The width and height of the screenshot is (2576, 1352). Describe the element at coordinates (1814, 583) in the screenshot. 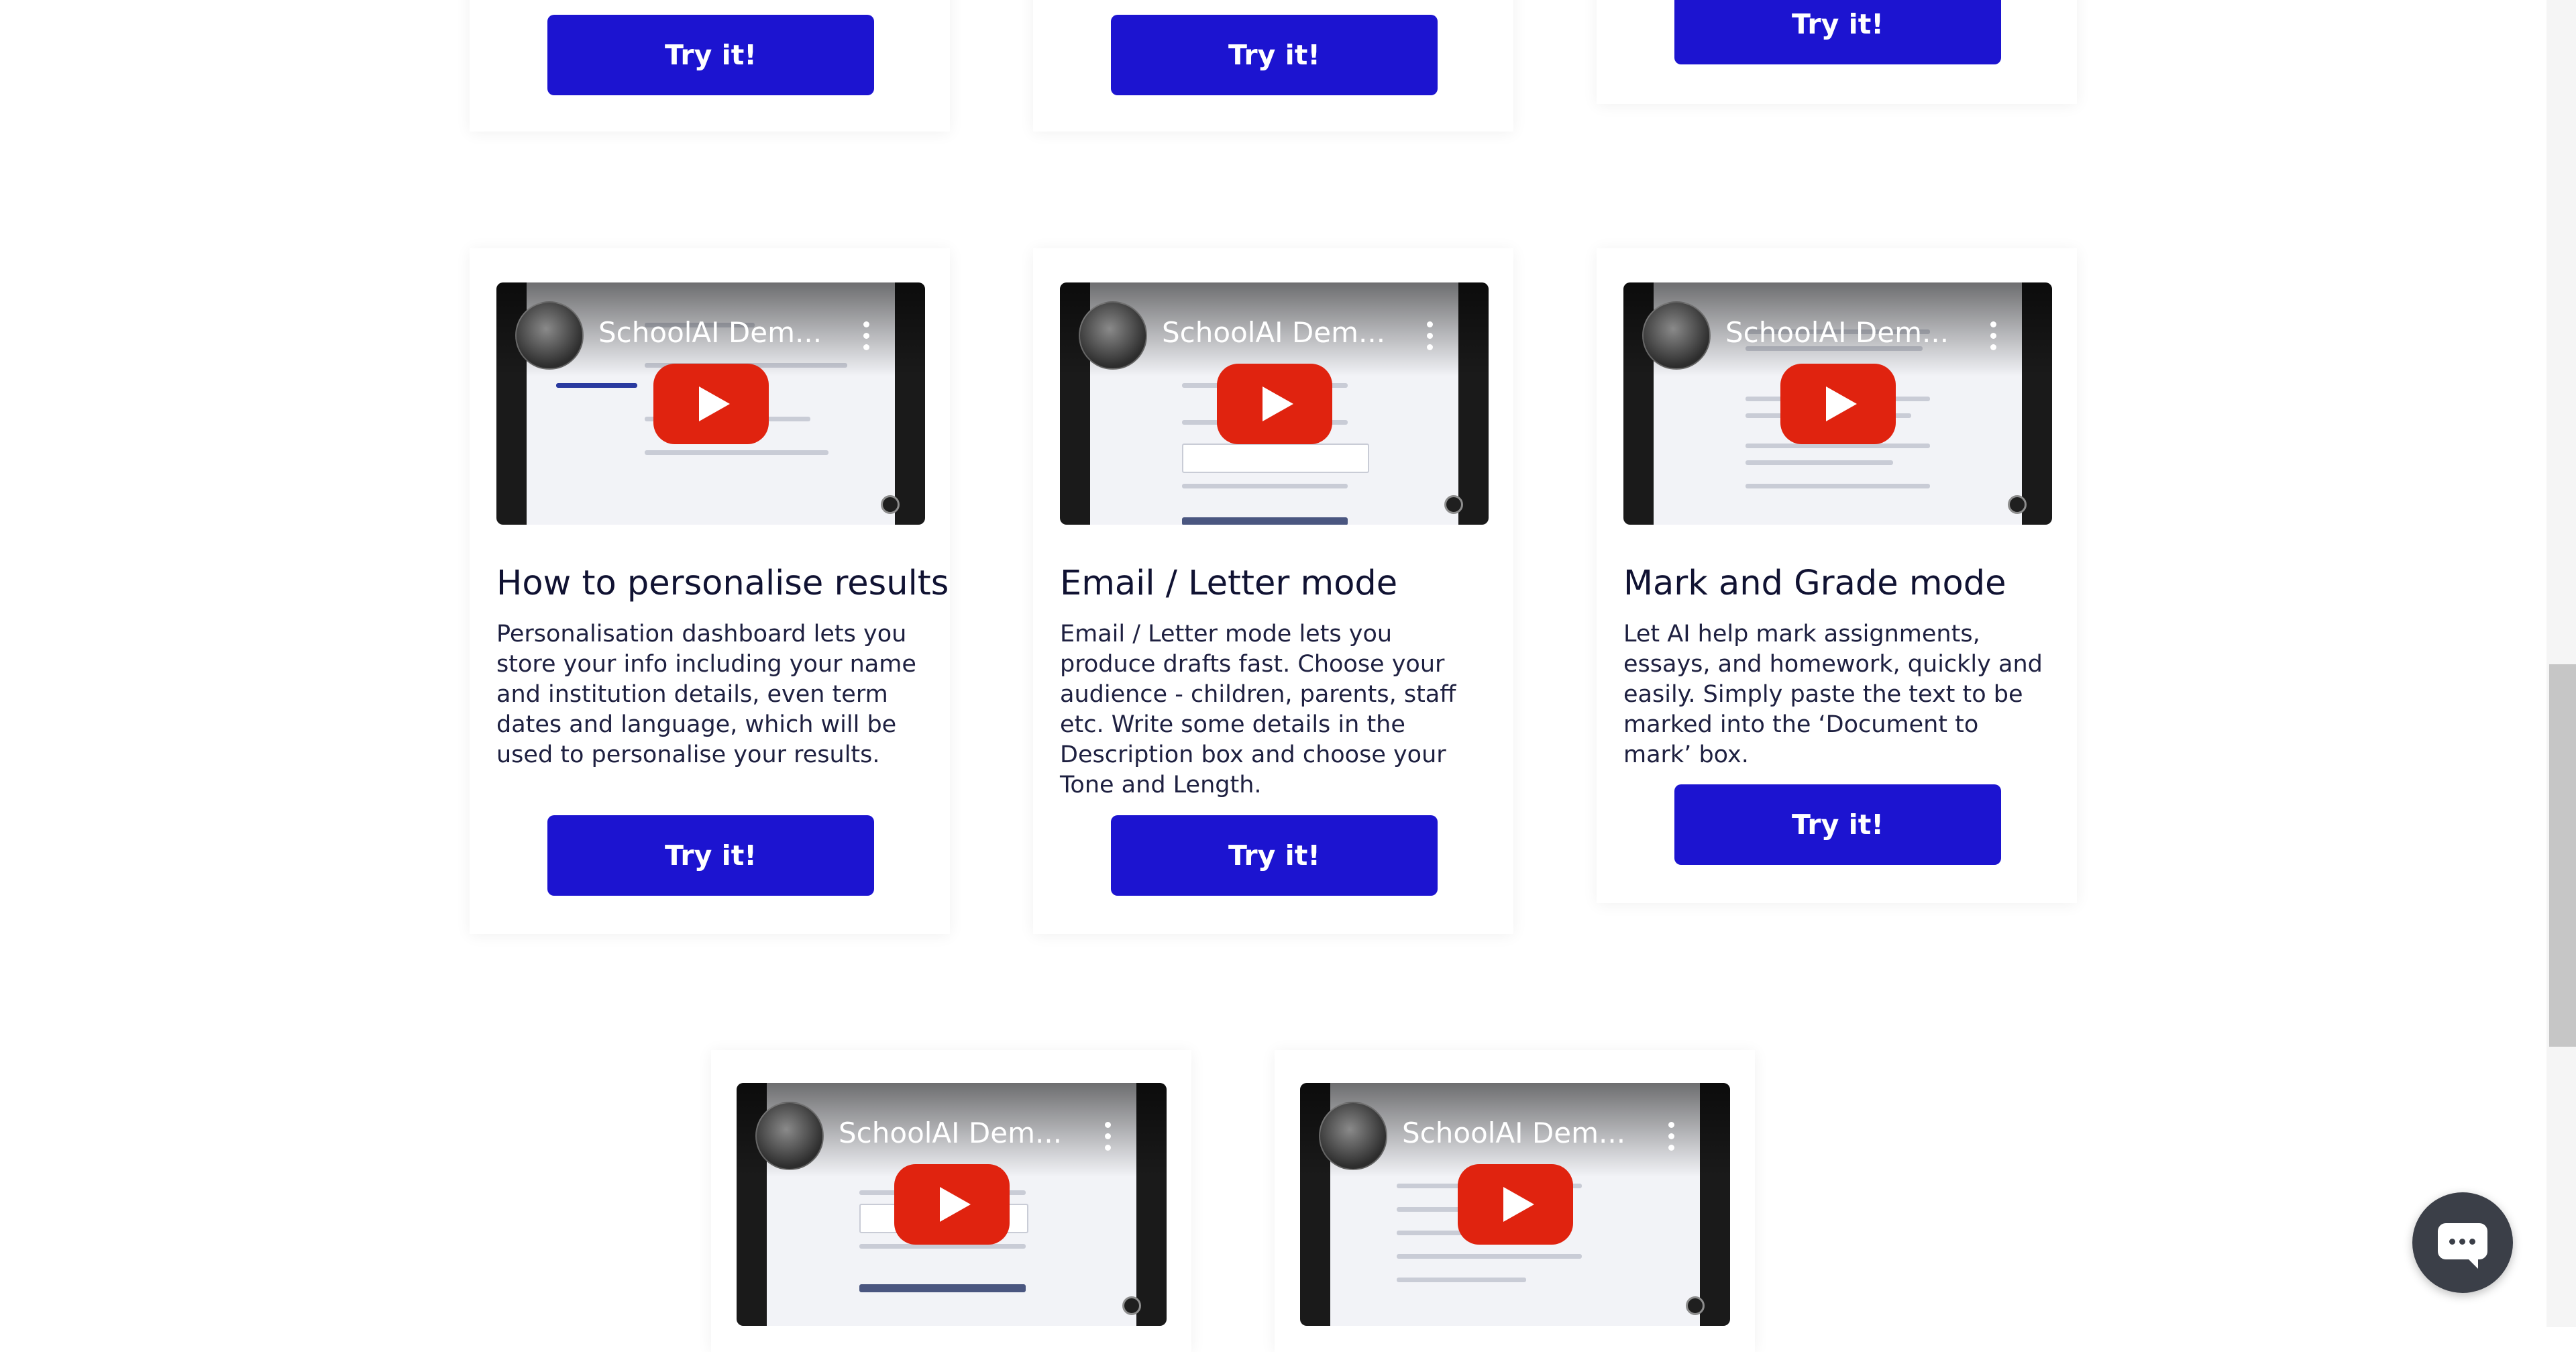

I see `card-title: Mark and Grade mode` at that location.